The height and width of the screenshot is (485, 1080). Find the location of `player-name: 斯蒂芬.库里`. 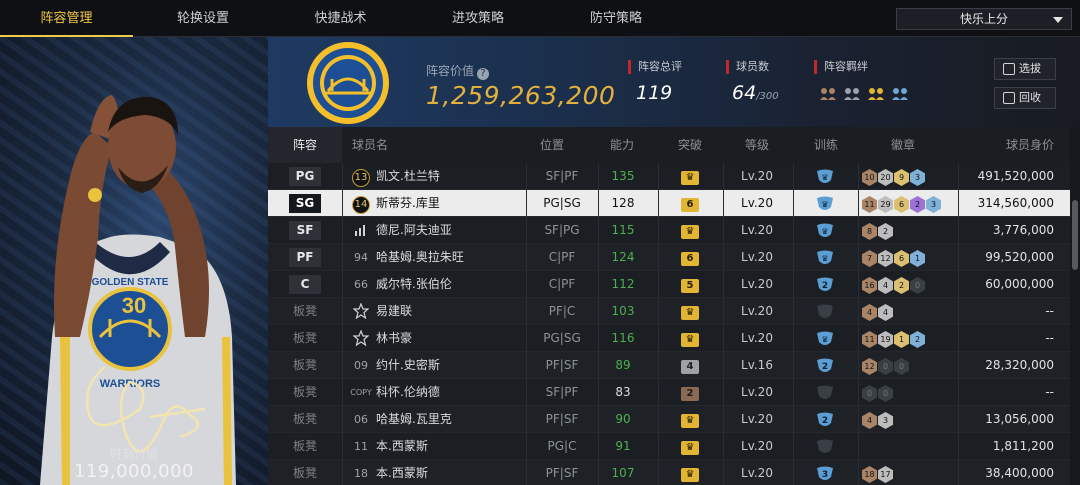

player-name: 斯蒂芬.库里 is located at coordinates (451, 203).